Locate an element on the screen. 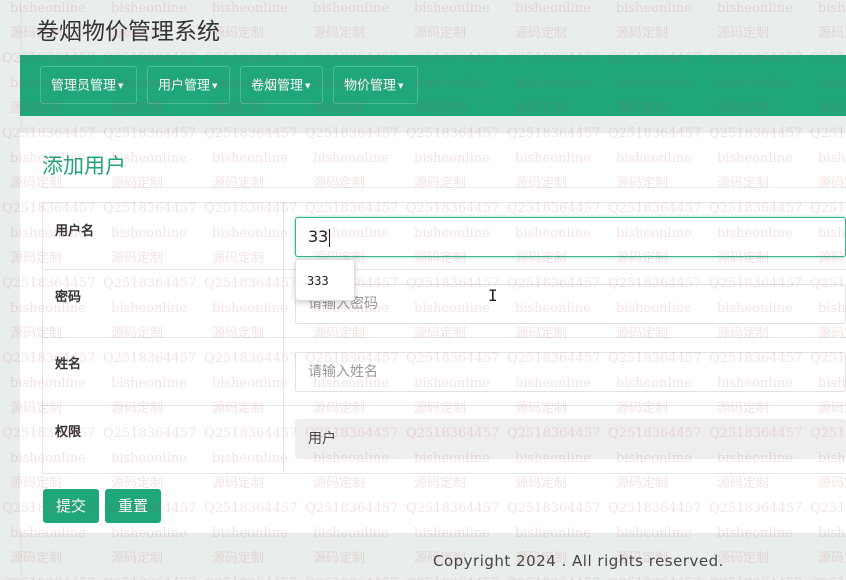  nav-user-management: 用户管理 ▼ is located at coordinates (188, 85).